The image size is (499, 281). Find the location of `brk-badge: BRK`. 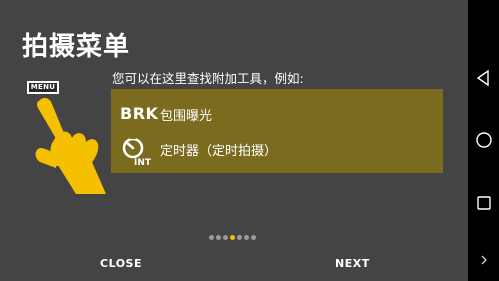

brk-badge: BRK is located at coordinates (139, 113).